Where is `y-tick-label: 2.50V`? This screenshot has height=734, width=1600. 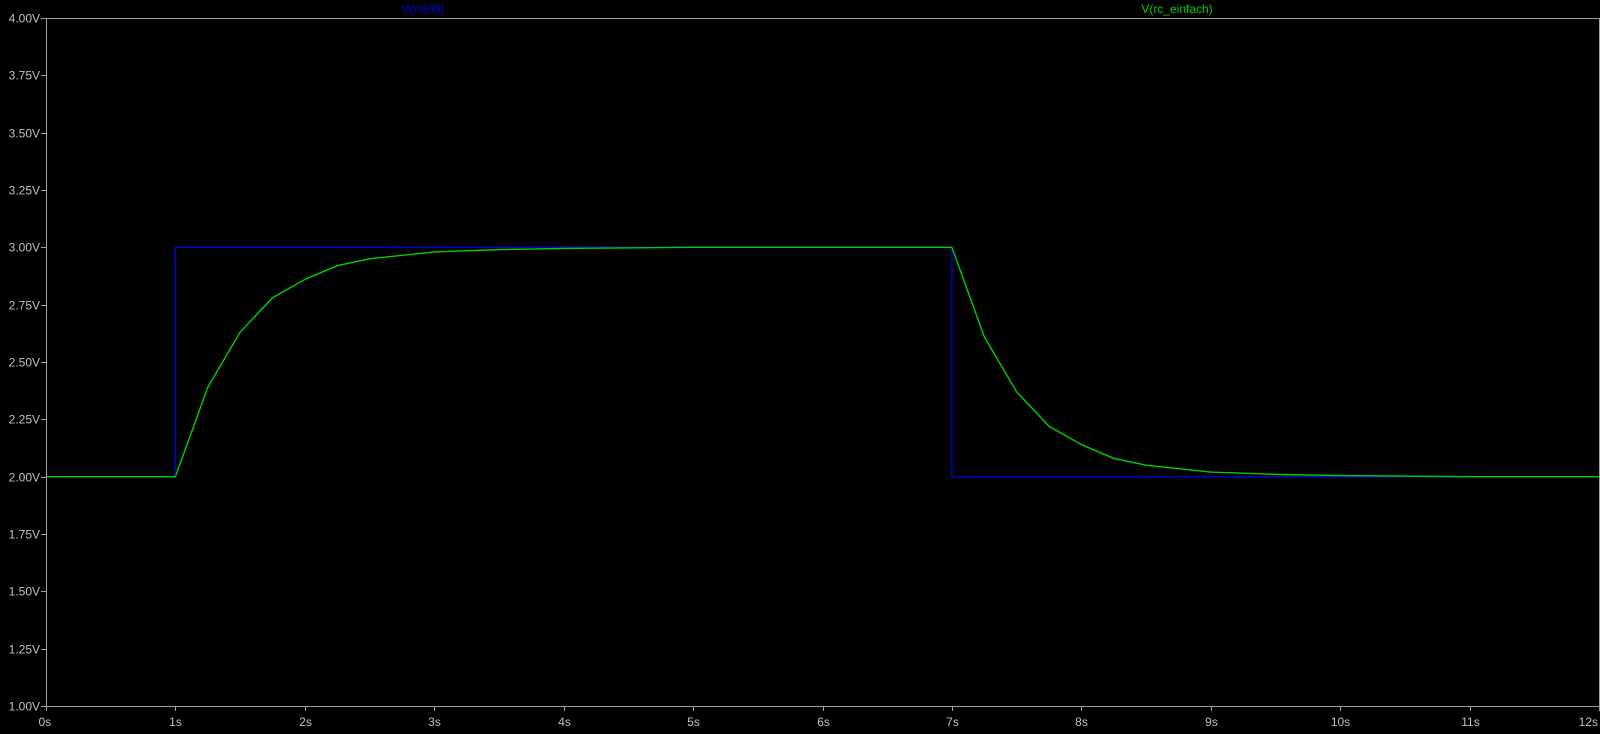
y-tick-label: 2.50V is located at coordinates (24, 363).